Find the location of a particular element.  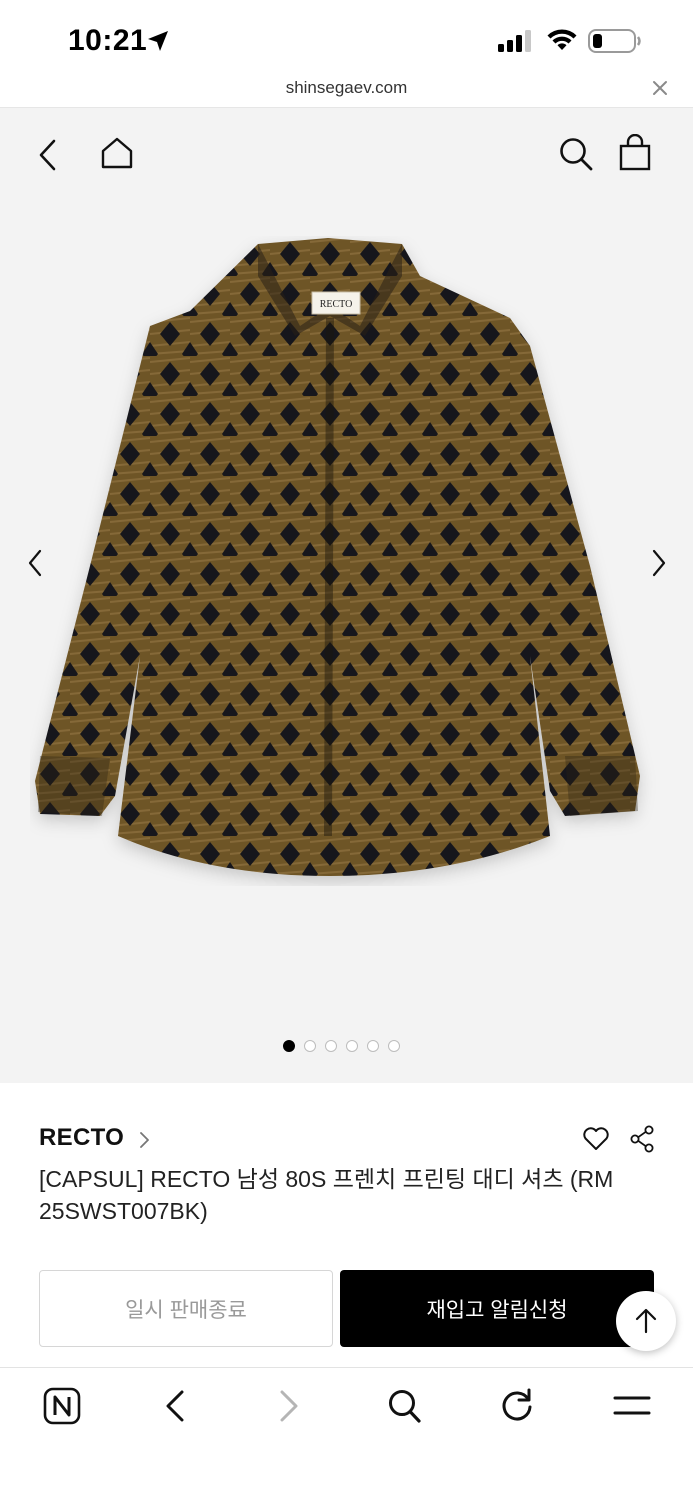

signal-icon is located at coordinates (514, 41).